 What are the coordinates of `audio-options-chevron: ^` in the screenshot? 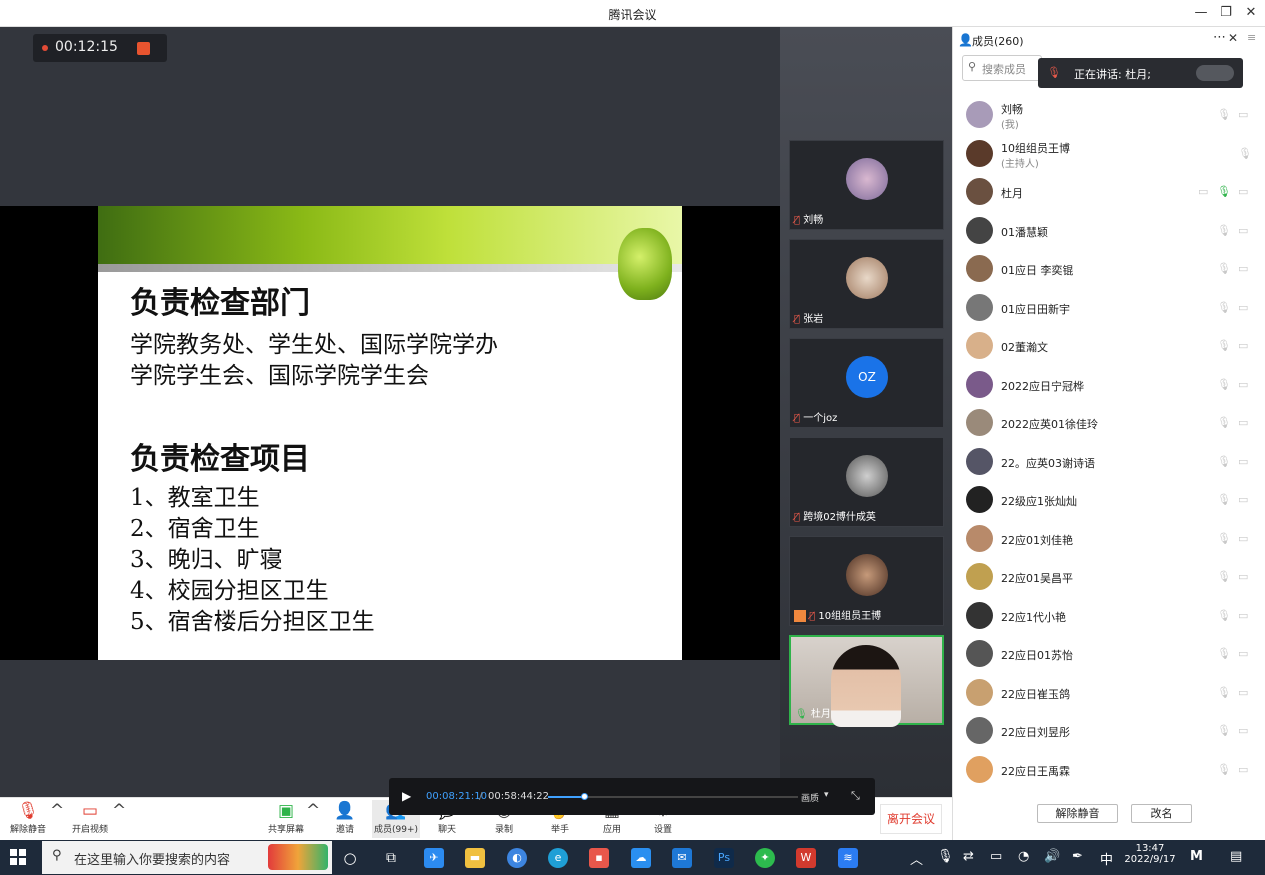 It's located at (57, 811).